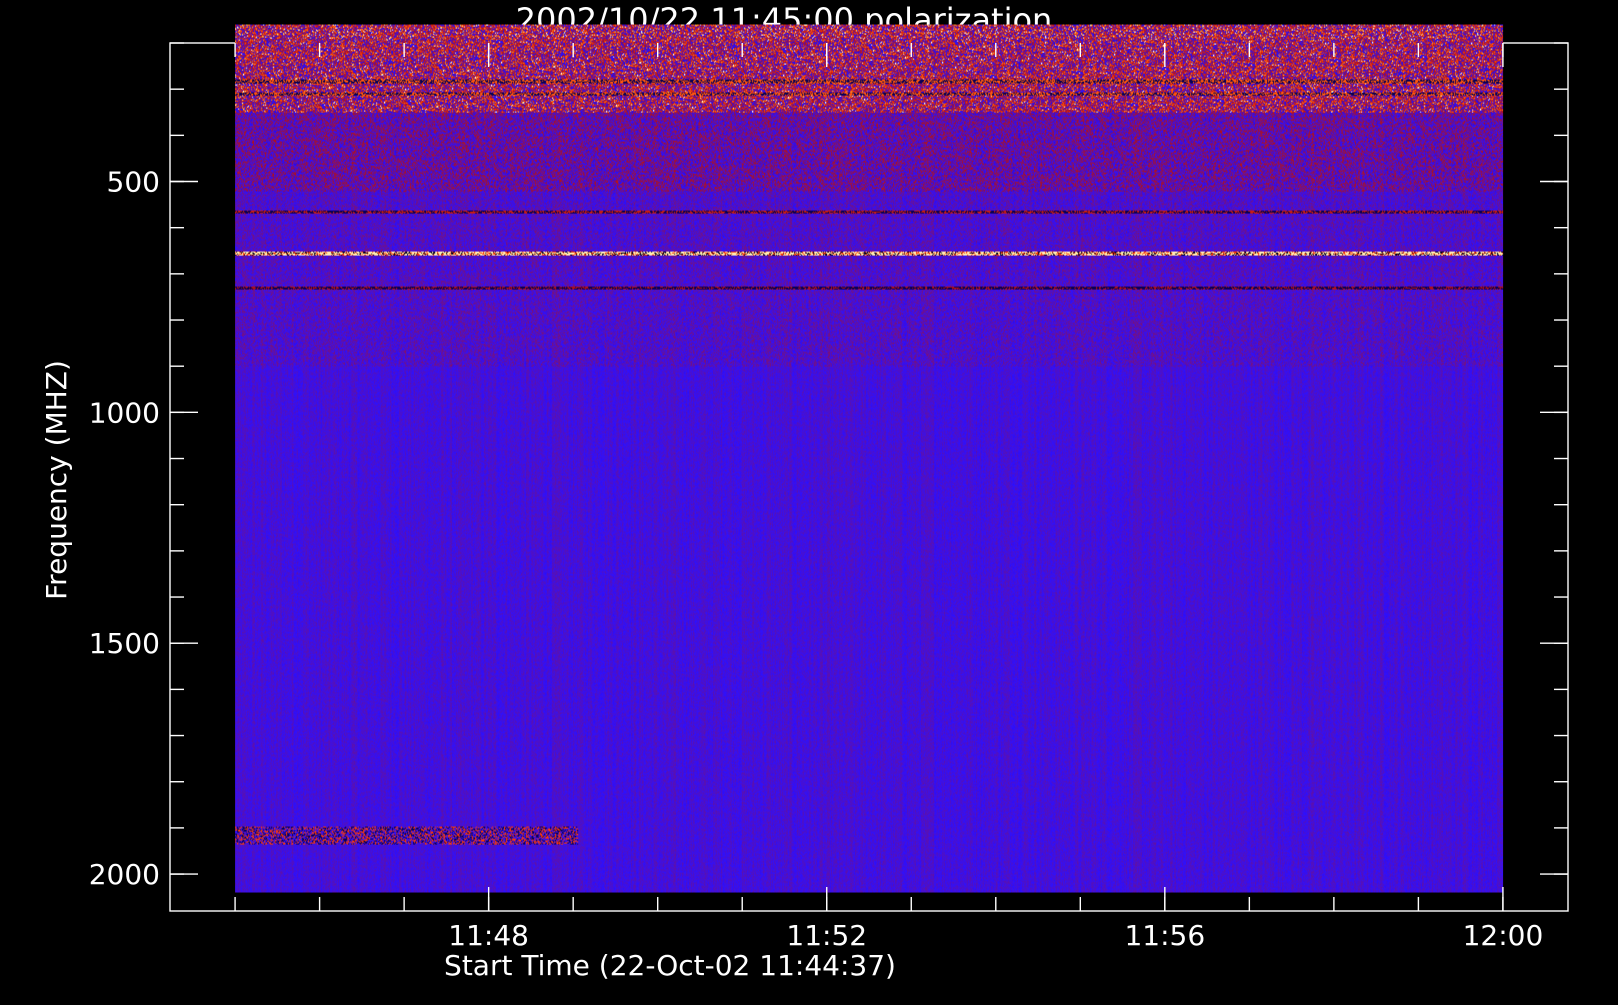 The height and width of the screenshot is (1005, 1618). I want to click on y-tick-label: 1000, so click(124, 412).